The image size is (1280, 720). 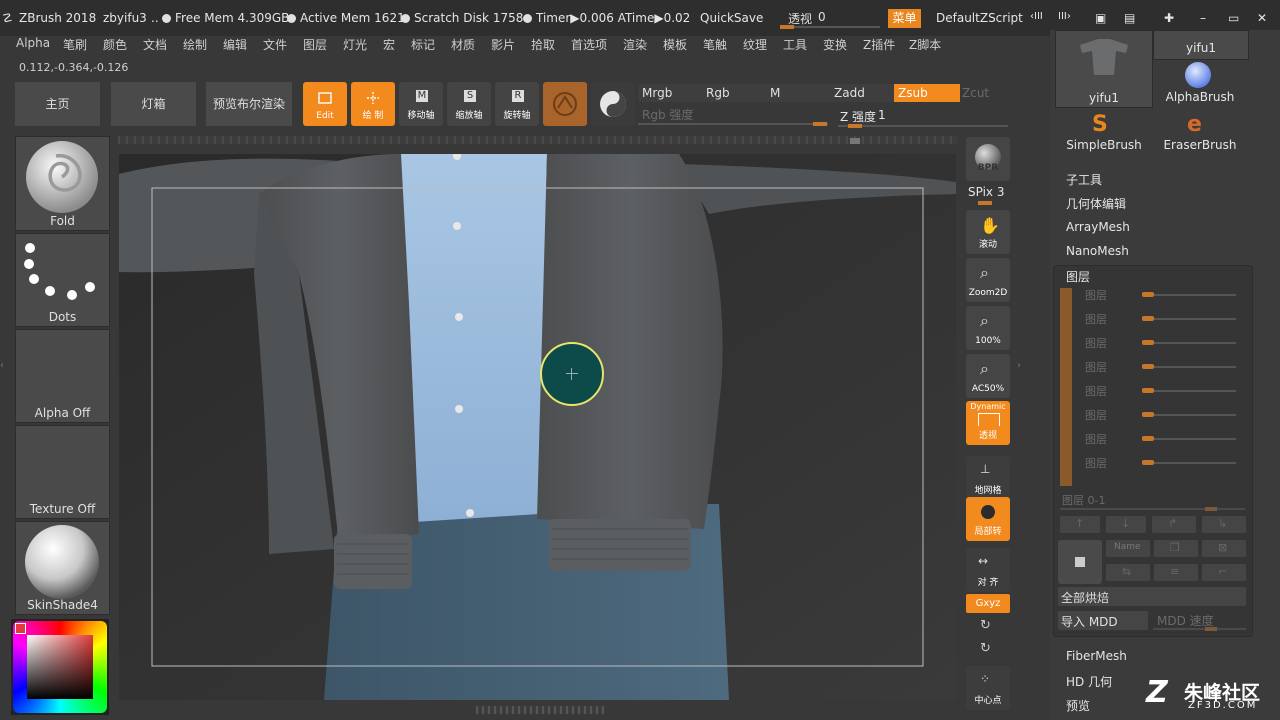 I want to click on menu-color: 颜色, so click(x=115, y=44).